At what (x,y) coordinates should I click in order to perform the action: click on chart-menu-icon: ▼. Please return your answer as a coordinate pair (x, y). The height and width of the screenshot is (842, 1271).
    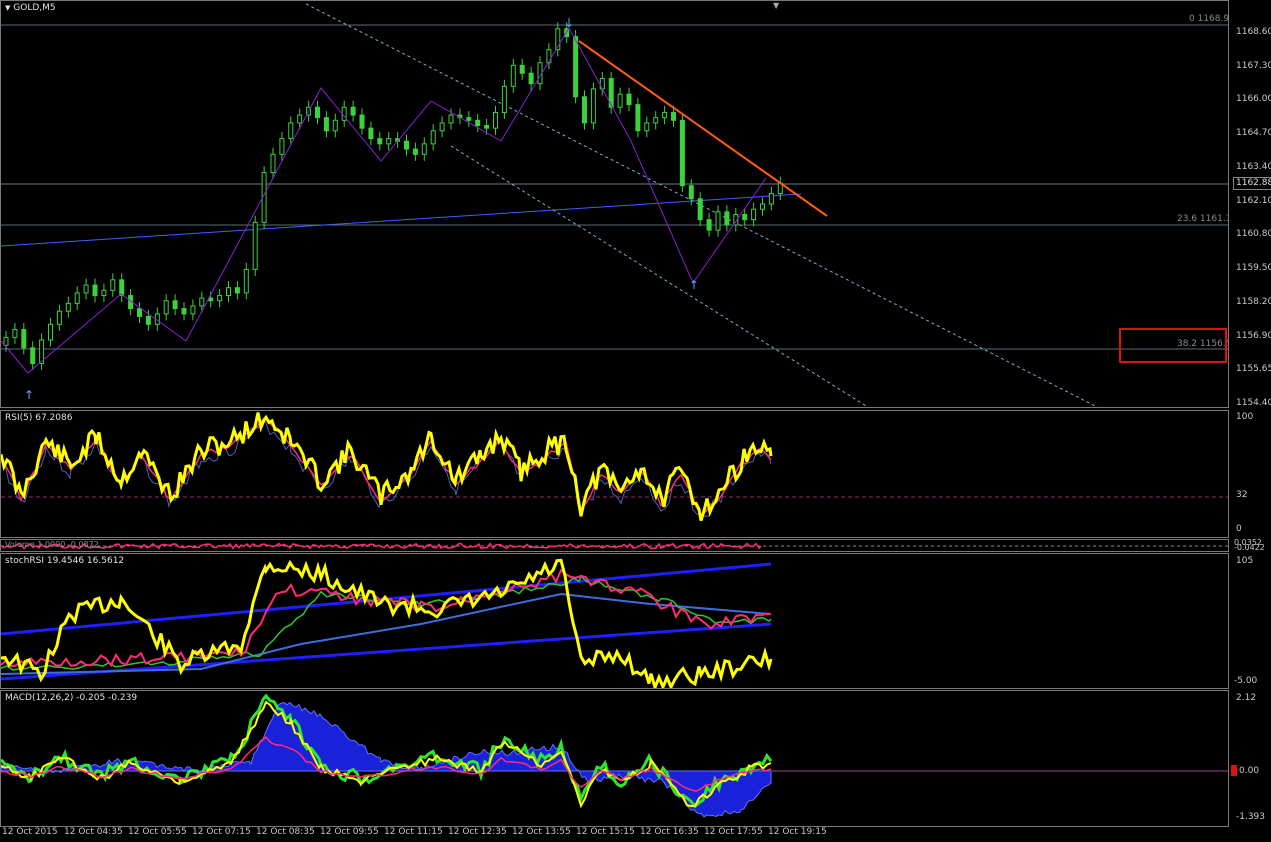
    Looking at the image, I should click on (7, 8).